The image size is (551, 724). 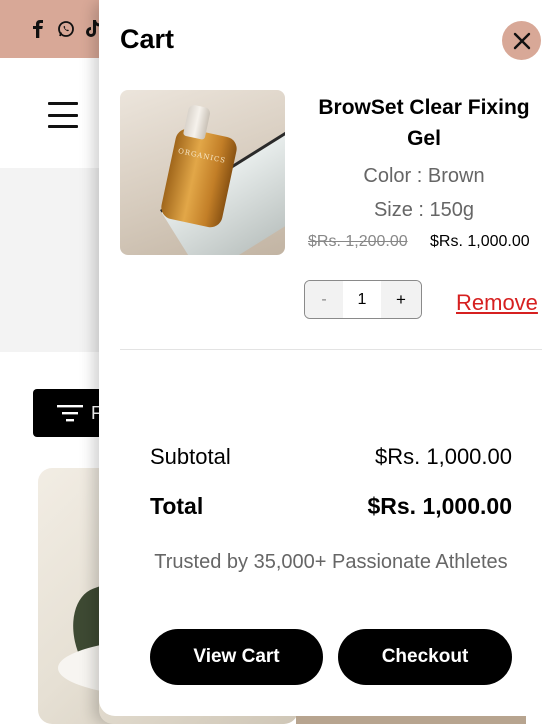 What do you see at coordinates (424, 176) in the screenshot?
I see `cart-item-color: Color : Brown` at bounding box center [424, 176].